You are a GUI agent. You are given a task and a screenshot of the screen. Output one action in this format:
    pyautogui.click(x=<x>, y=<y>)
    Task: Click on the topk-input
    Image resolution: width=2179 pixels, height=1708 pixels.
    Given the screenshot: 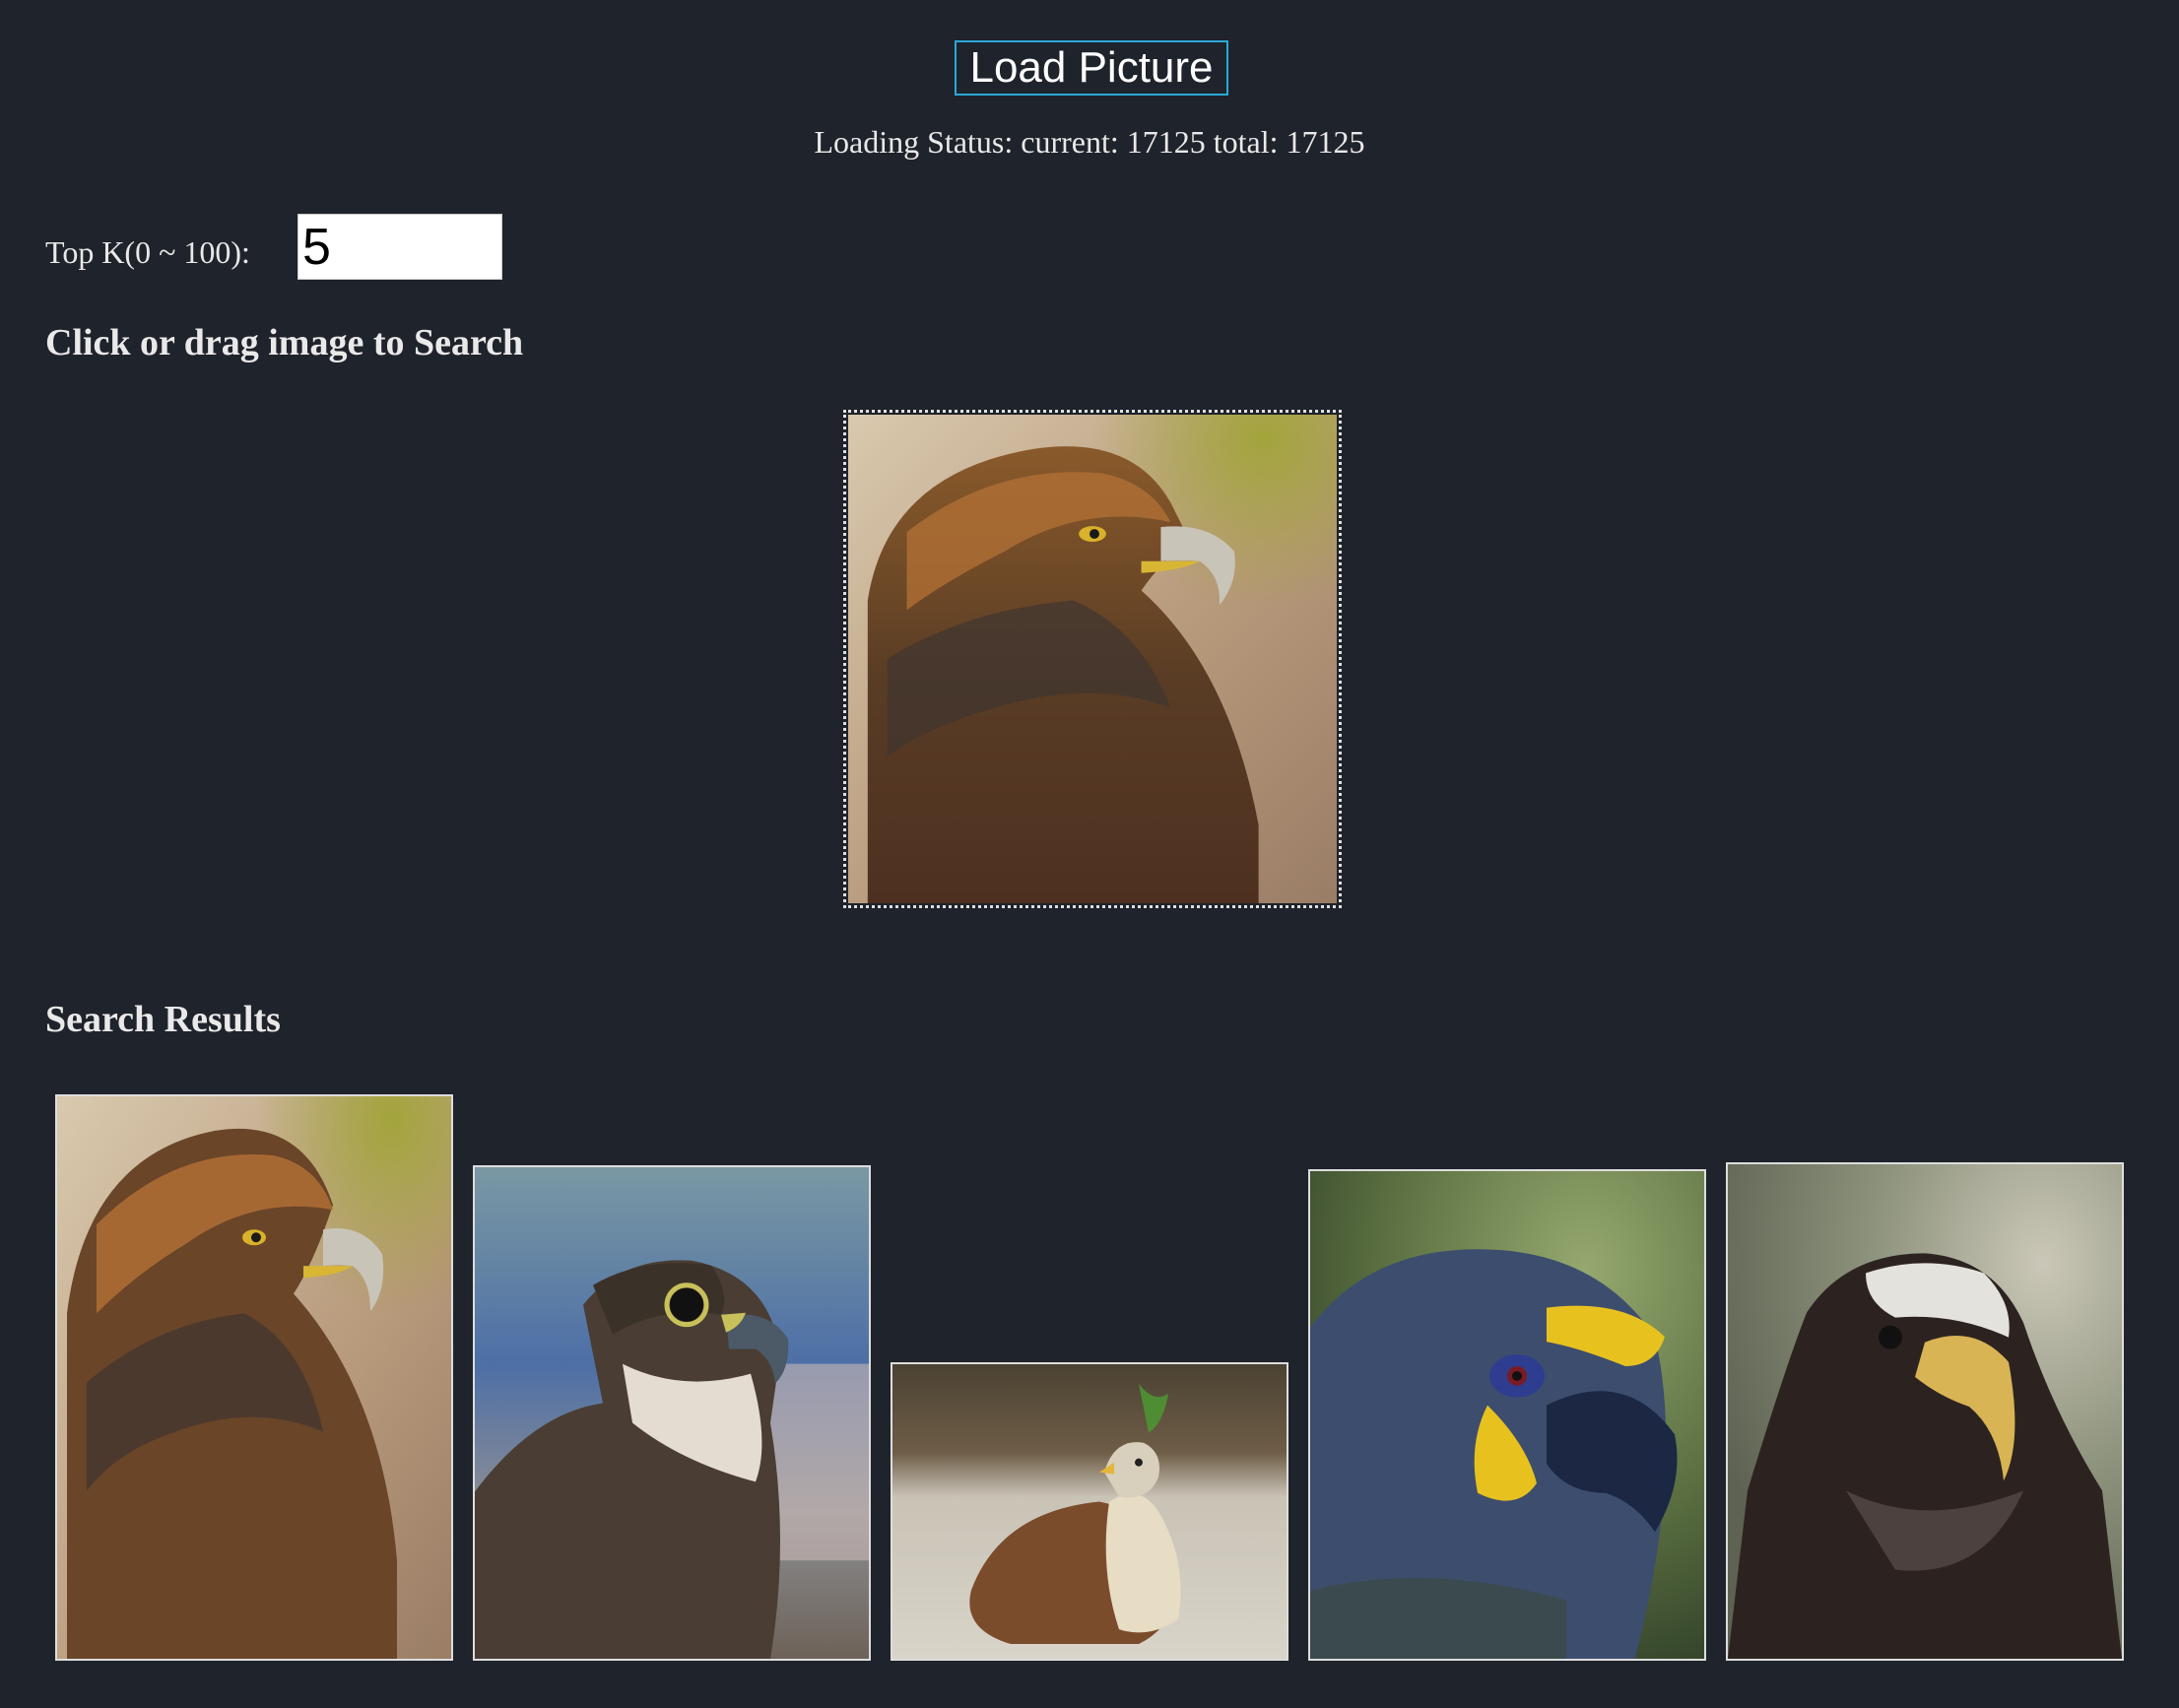 What is the action you would take?
    pyautogui.click(x=399, y=247)
    